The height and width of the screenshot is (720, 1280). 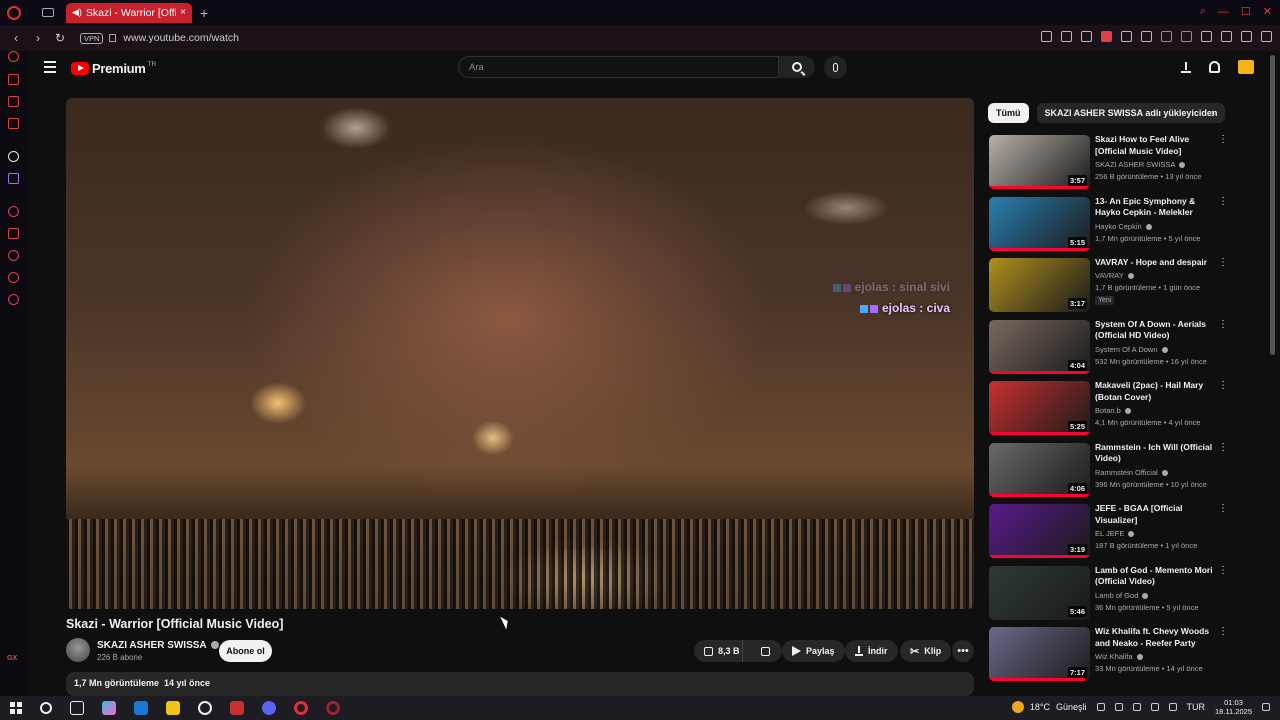 What do you see at coordinates (113, 68) in the screenshot?
I see `youtube-logo: Premium TR` at bounding box center [113, 68].